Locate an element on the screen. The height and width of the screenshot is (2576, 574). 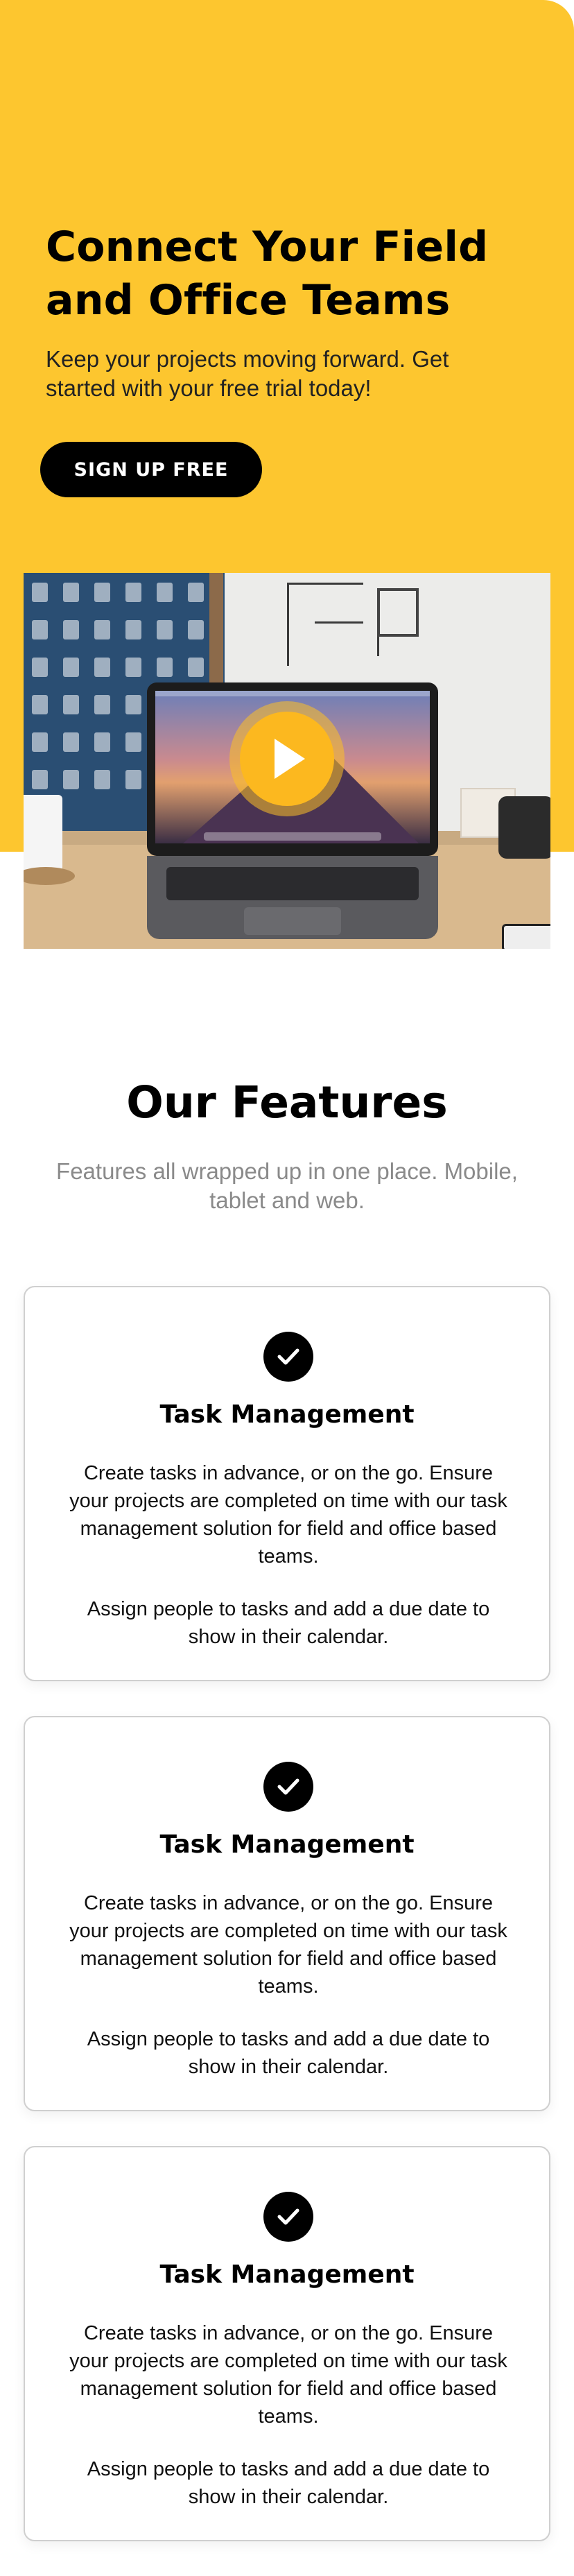
video-thumbnail-phone is located at coordinates (526, 936).